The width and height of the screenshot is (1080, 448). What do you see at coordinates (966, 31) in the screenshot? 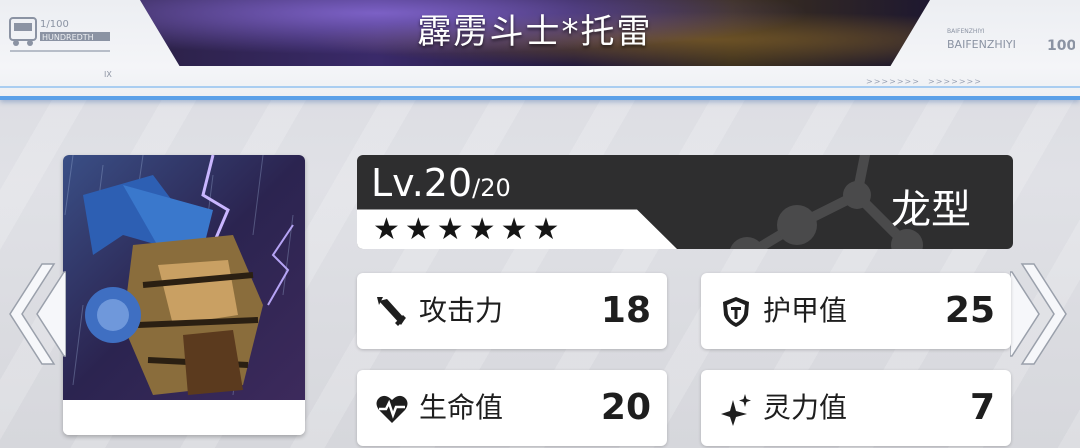
I see `logo-right-small: BAIFENZHIYI` at bounding box center [966, 31].